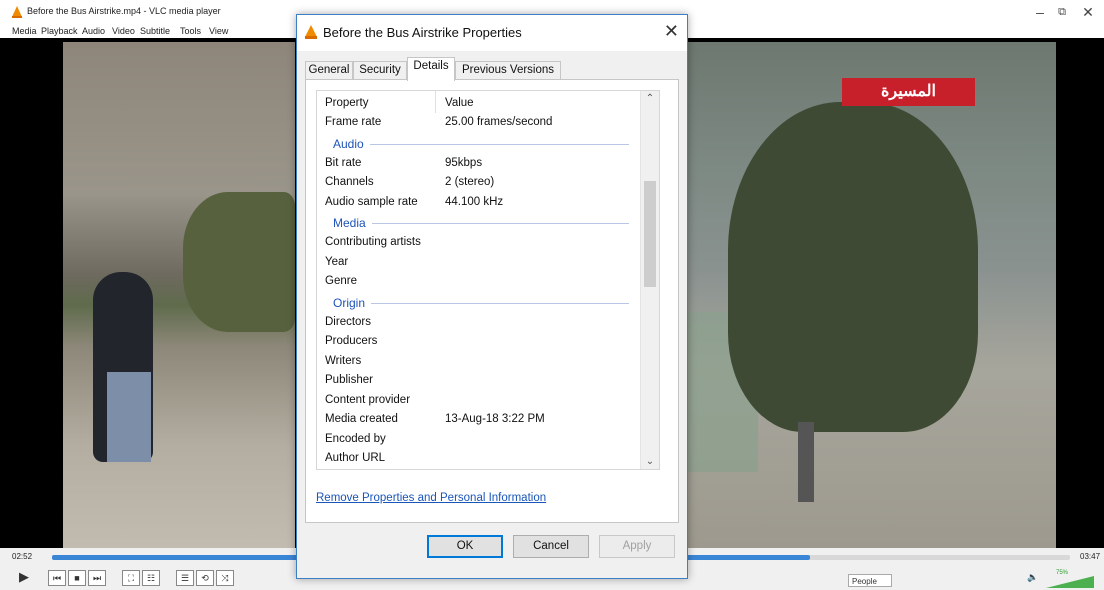 This screenshot has width=1104, height=590. I want to click on property-row: Contributing artists, so click(478, 243).